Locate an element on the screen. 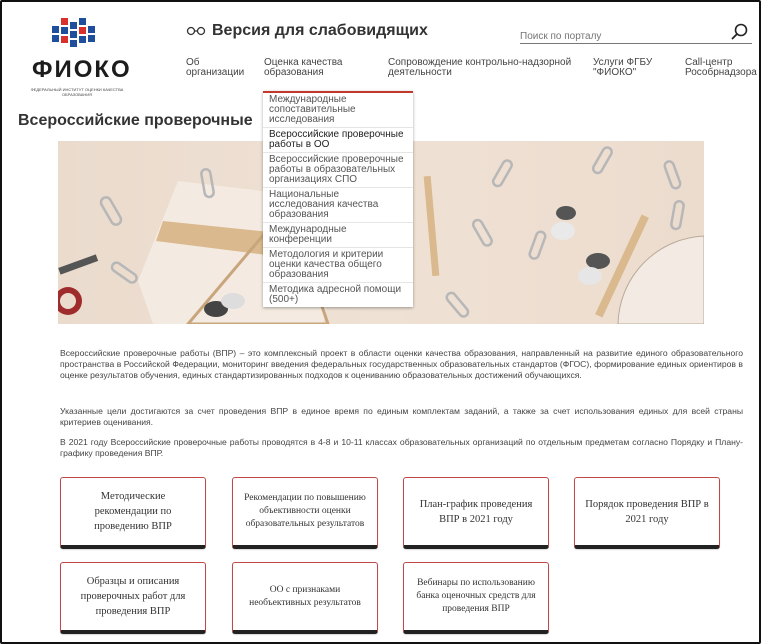 The image size is (761, 644). dropdown-item-vpr-oo: Всероссийские проверочные работы в ОО is located at coordinates (338, 140).